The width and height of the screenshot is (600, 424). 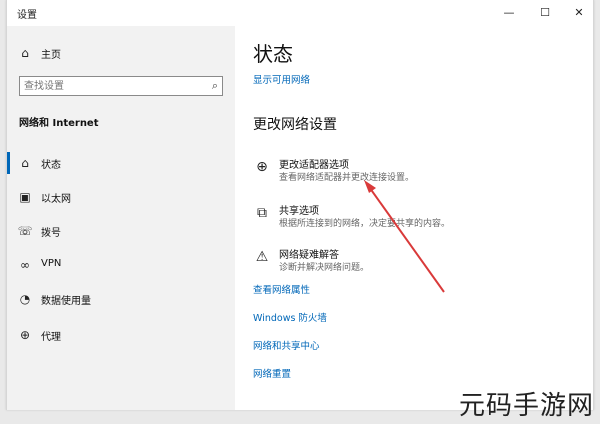 What do you see at coordinates (413, 170) in the screenshot?
I see `change-adapter-option: ⊕ 更改适配器选项 查看网络适配器并更改连接设置。` at bounding box center [413, 170].